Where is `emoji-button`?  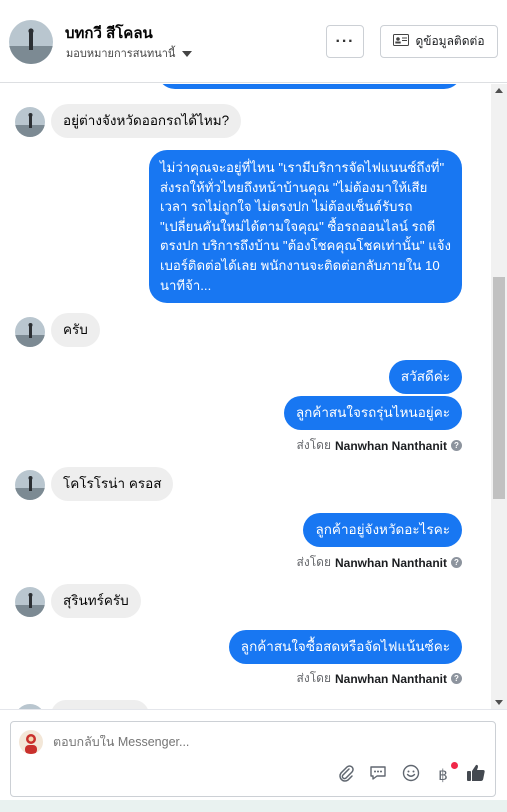 emoji-button is located at coordinates (411, 775).